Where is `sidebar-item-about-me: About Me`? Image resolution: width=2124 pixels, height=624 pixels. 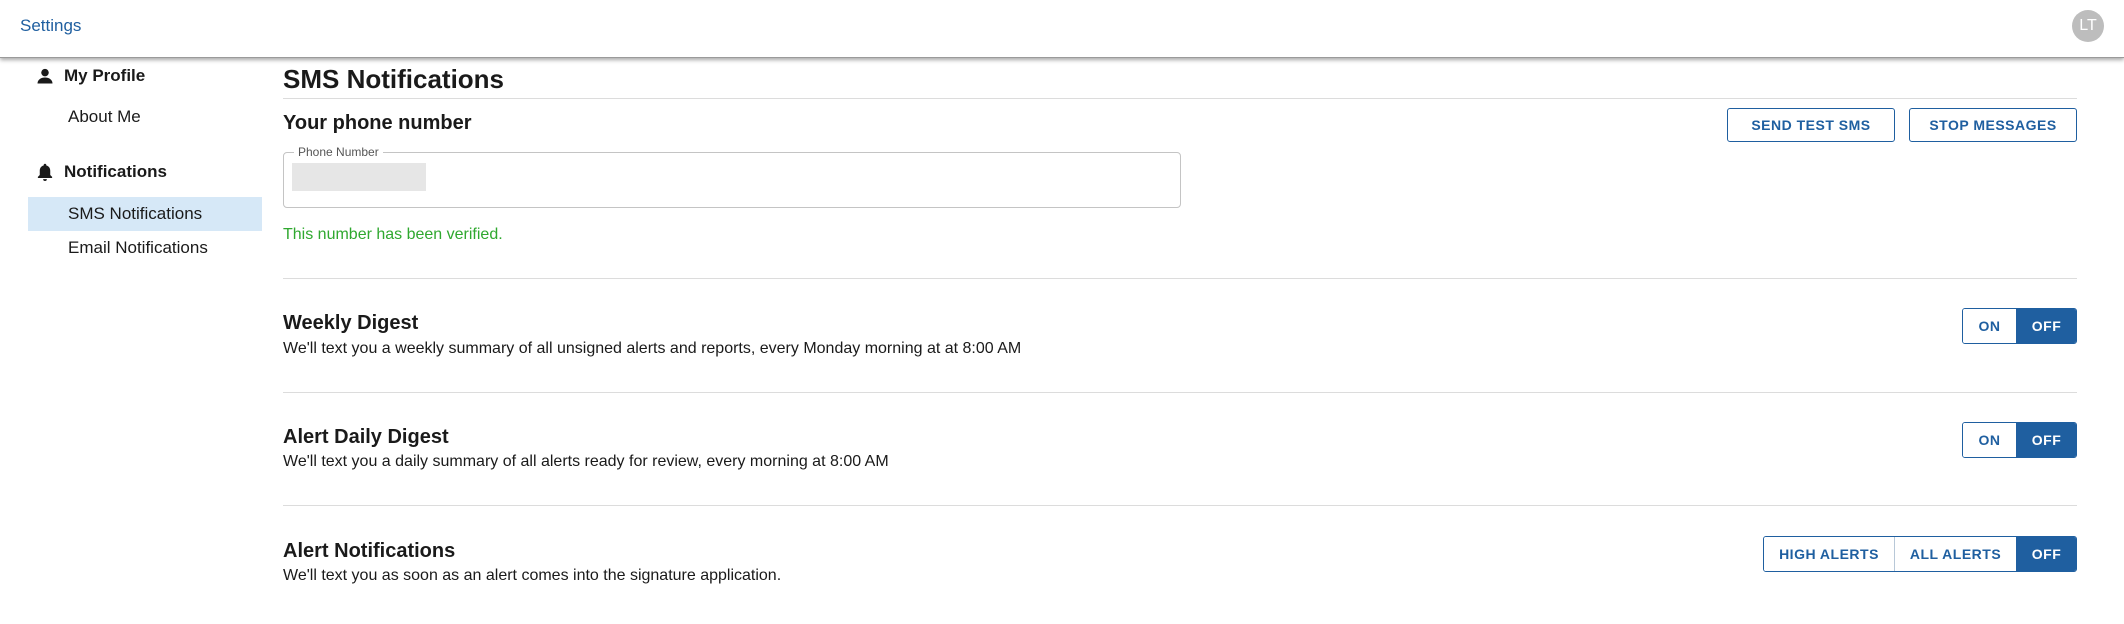 sidebar-item-about-me: About Me is located at coordinates (145, 117).